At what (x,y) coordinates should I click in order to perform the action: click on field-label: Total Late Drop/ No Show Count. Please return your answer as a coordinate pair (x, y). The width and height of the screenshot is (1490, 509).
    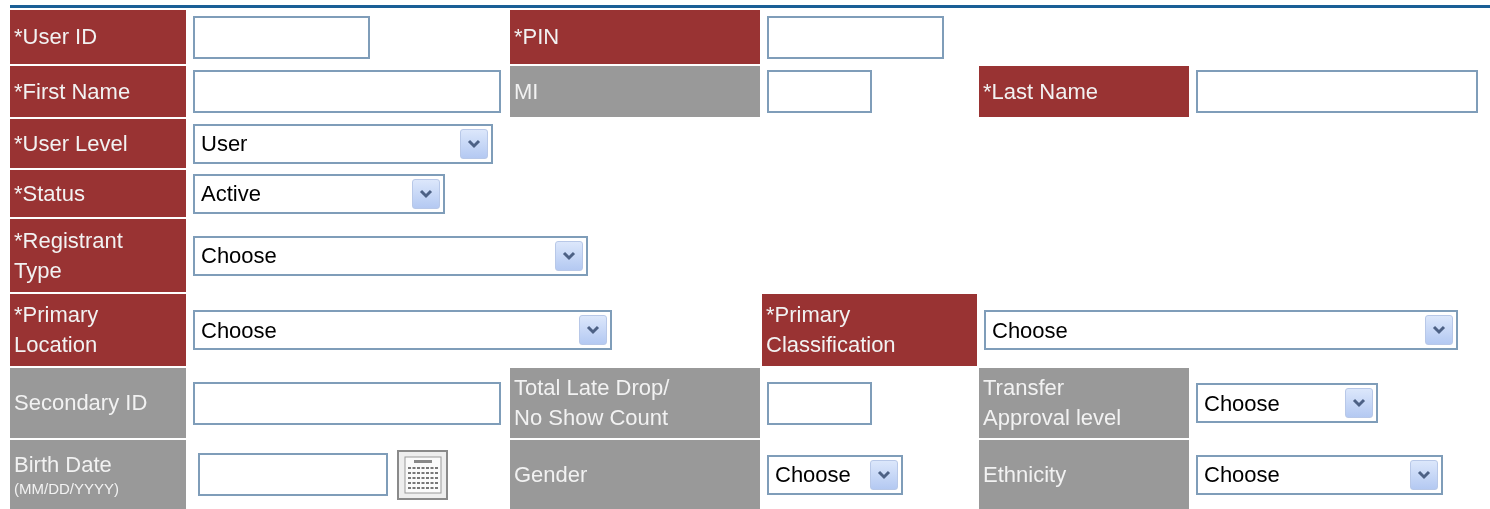
    Looking at the image, I should click on (592, 403).